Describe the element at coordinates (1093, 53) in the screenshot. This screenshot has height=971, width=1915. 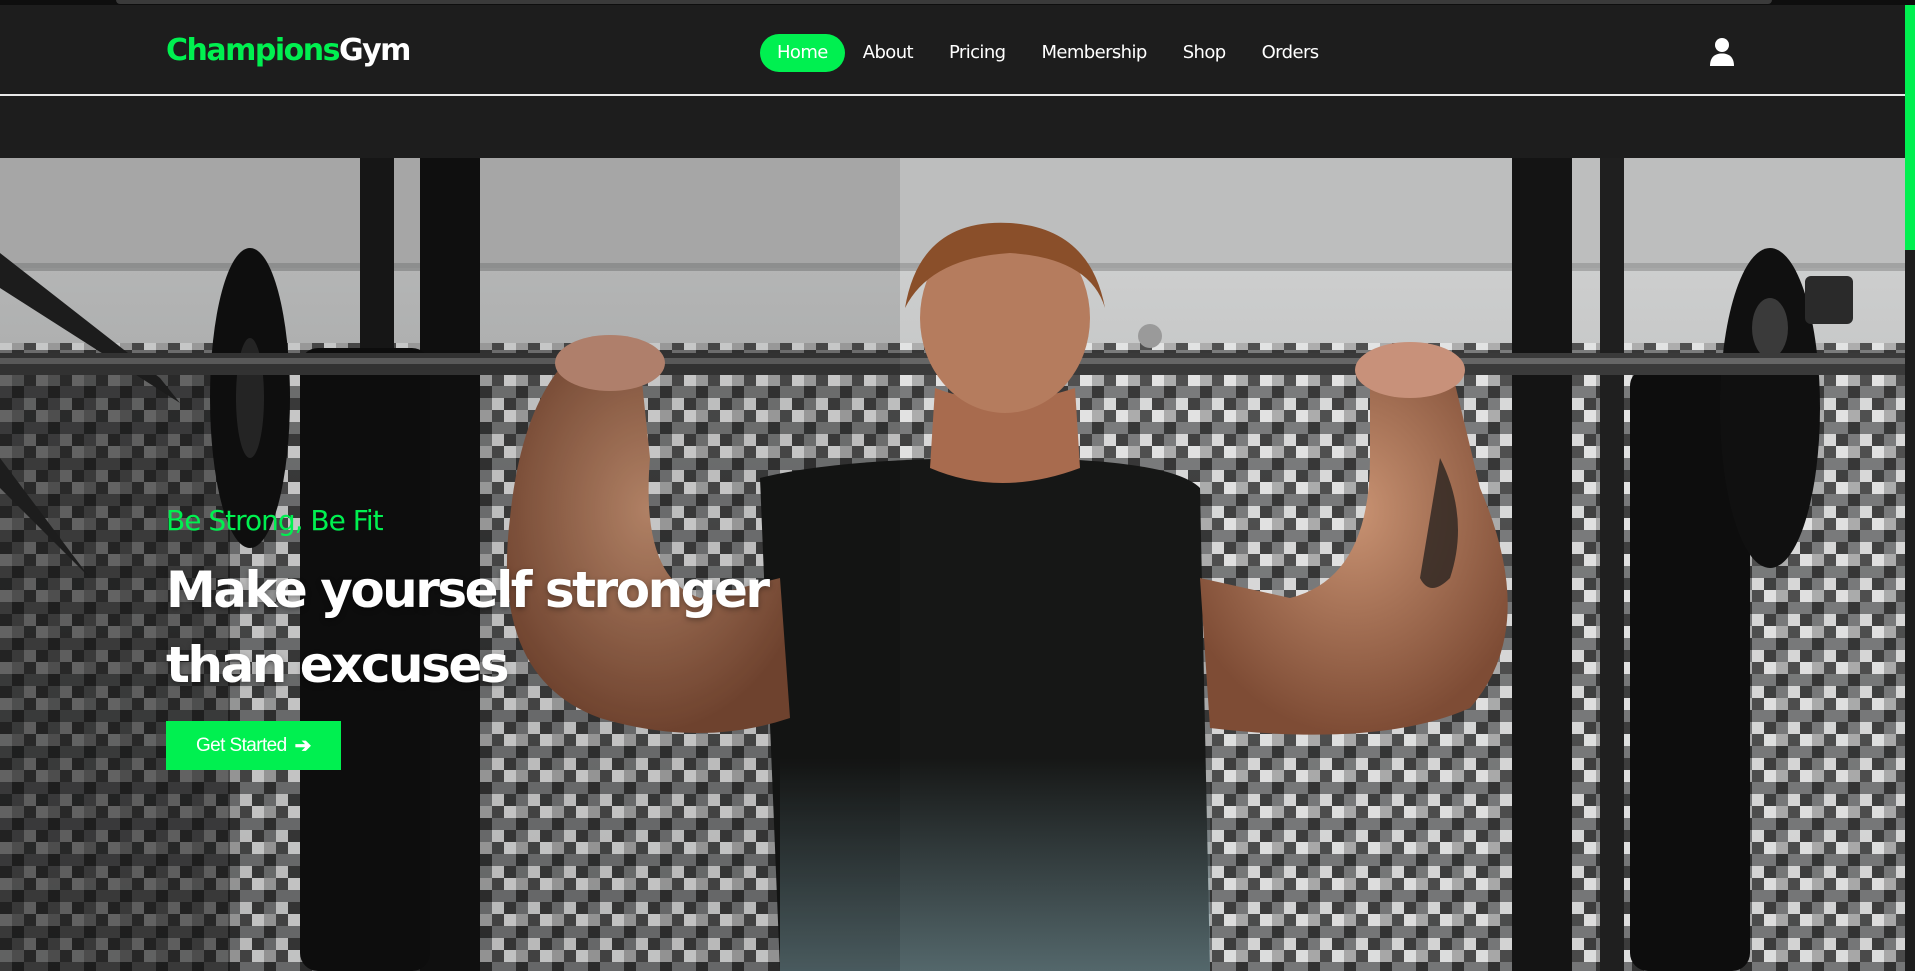
I see `nav-item-membership: Membership` at that location.